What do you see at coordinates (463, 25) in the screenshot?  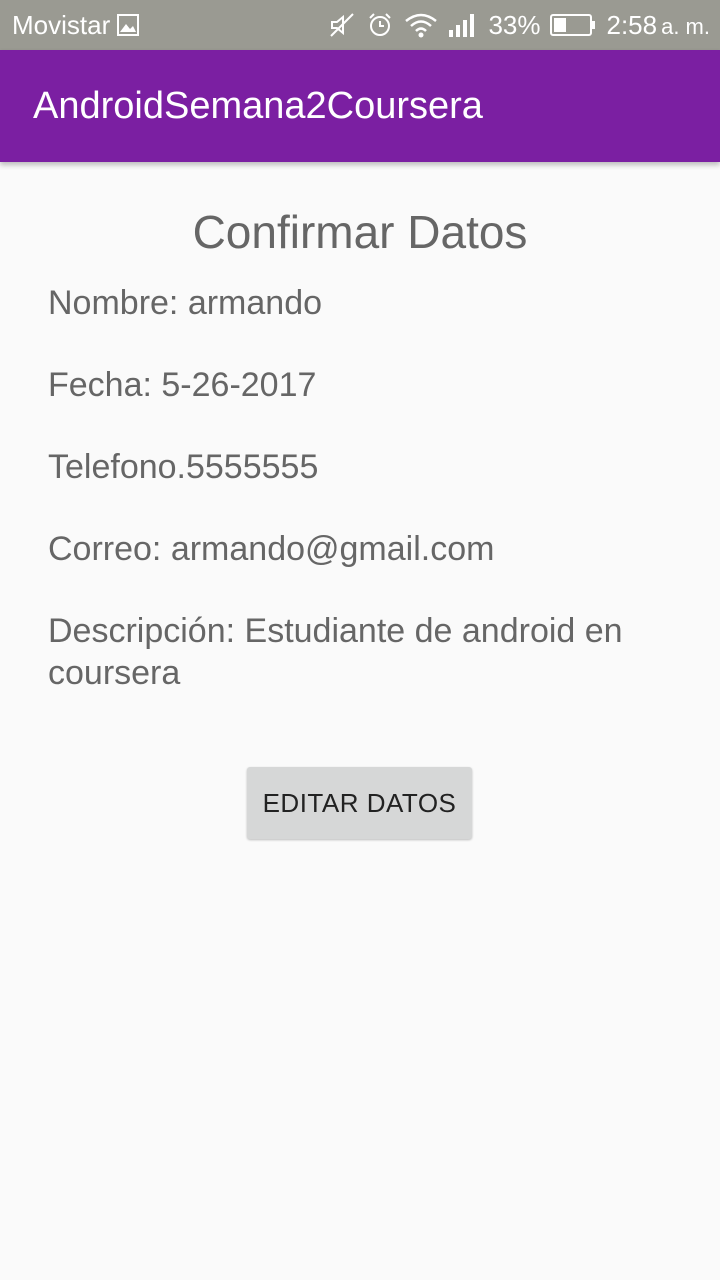 I see `signal-icon` at bounding box center [463, 25].